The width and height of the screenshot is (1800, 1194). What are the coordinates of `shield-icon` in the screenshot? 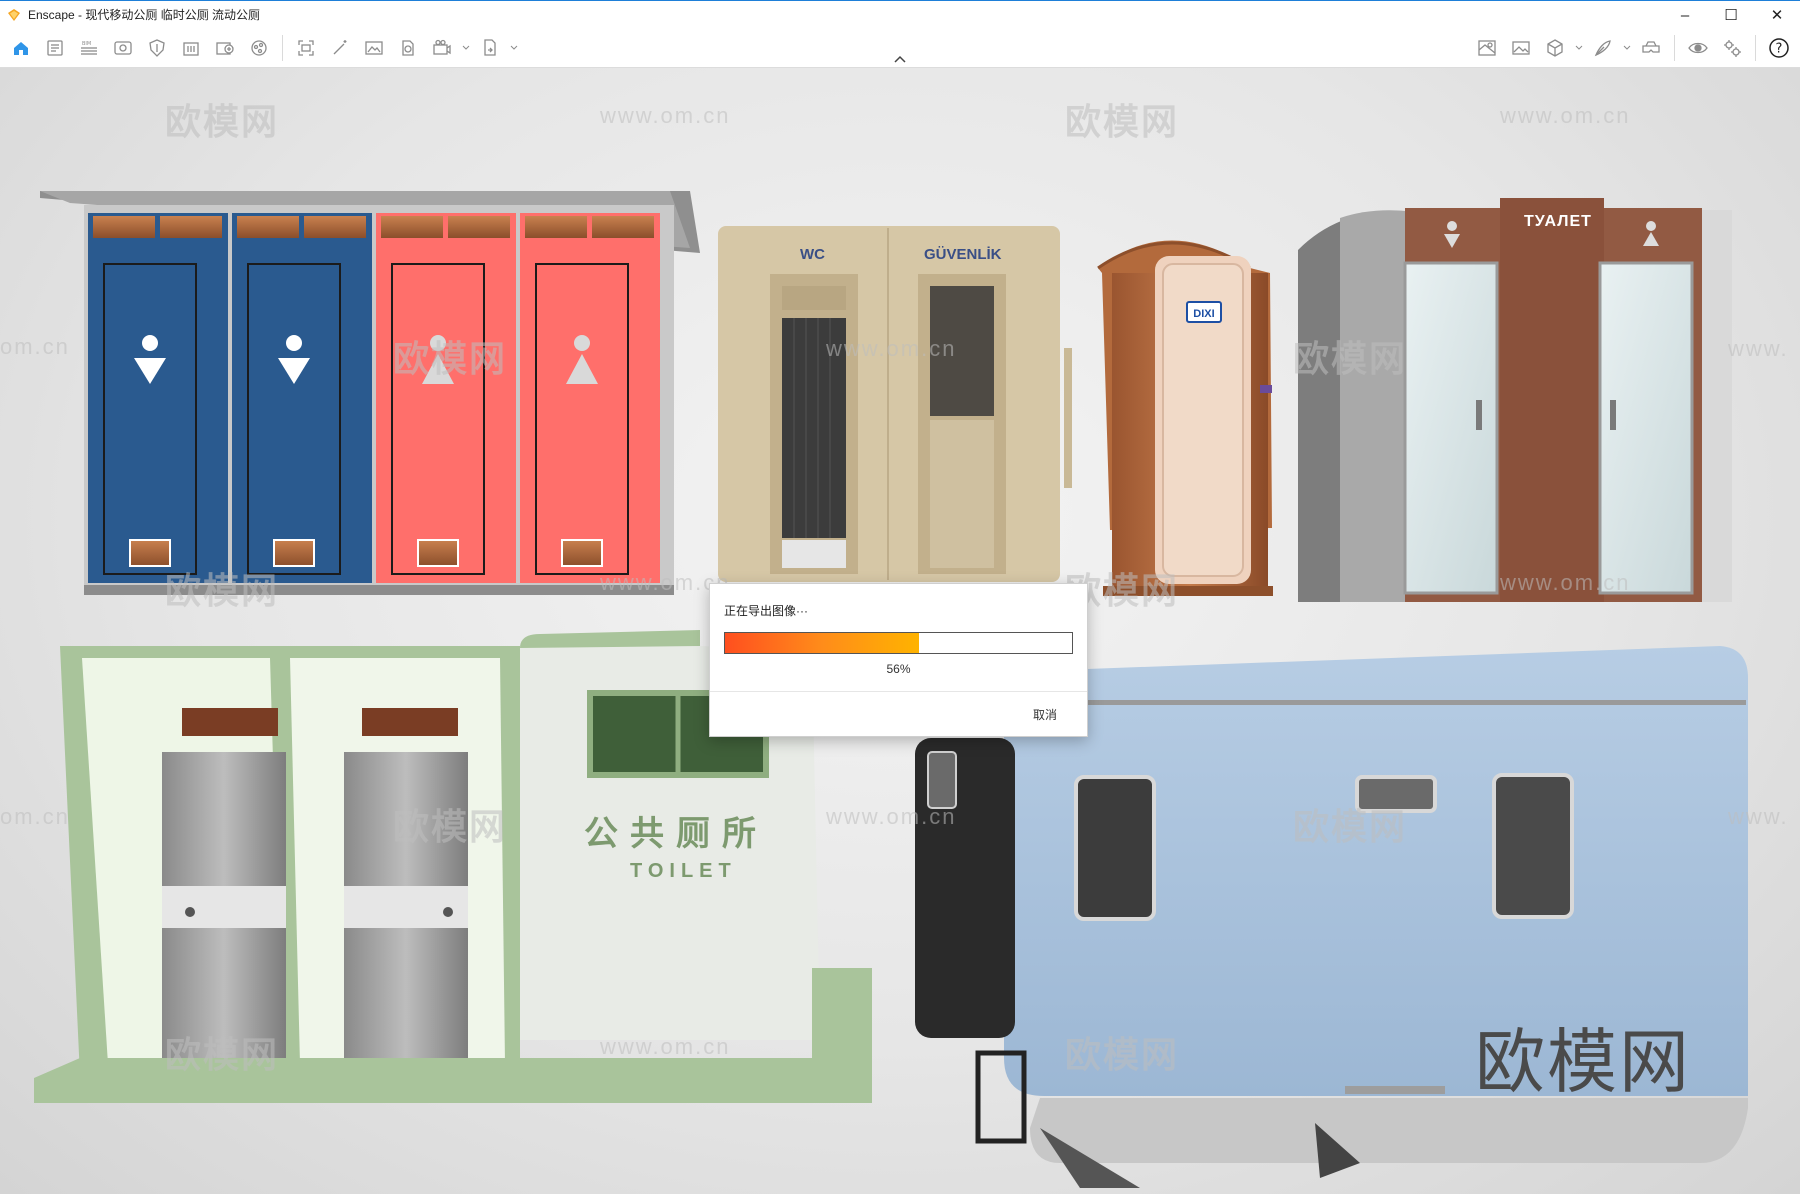 It's located at (157, 48).